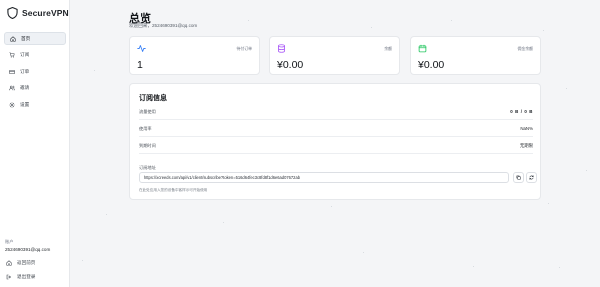 The width and height of the screenshot is (600, 287). I want to click on back-home-link: 返回前页, so click(36, 263).